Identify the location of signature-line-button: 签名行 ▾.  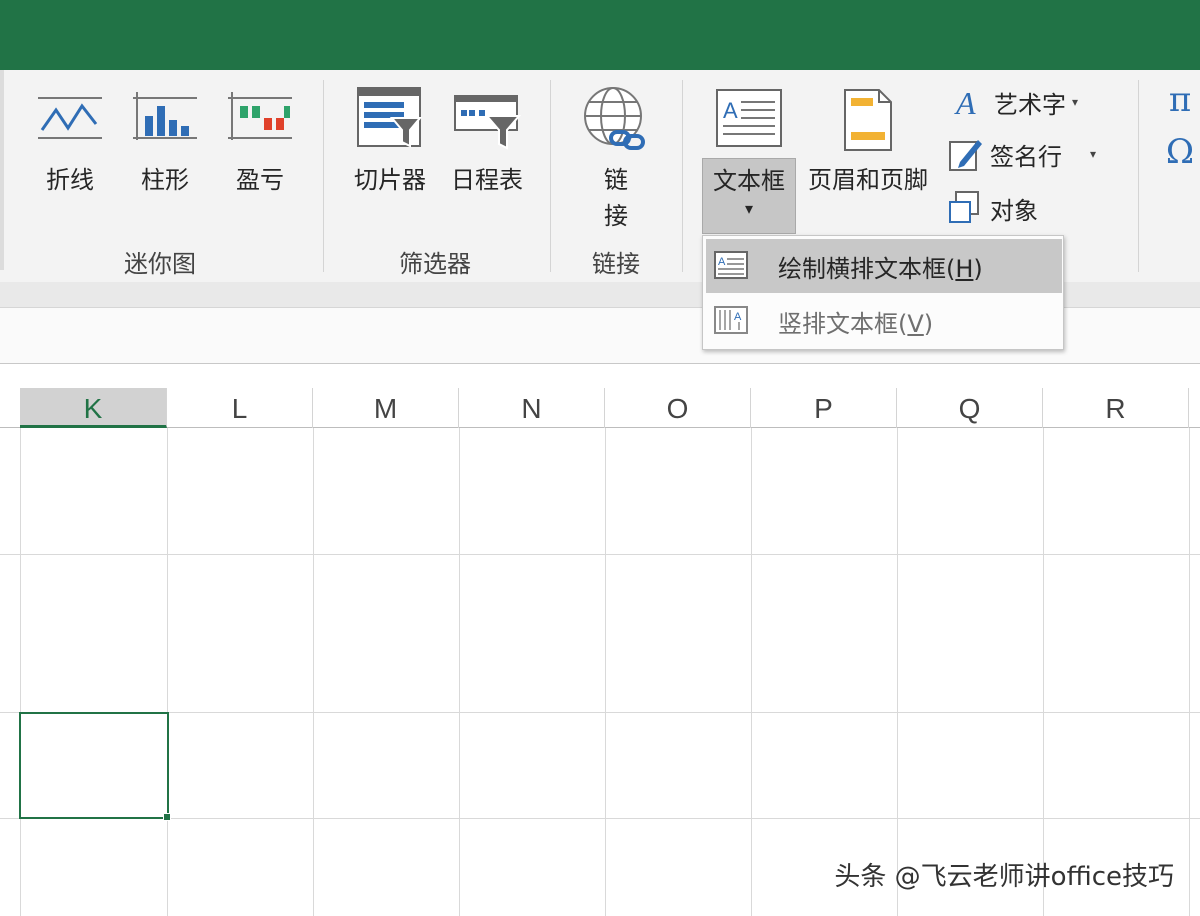
(1022, 154).